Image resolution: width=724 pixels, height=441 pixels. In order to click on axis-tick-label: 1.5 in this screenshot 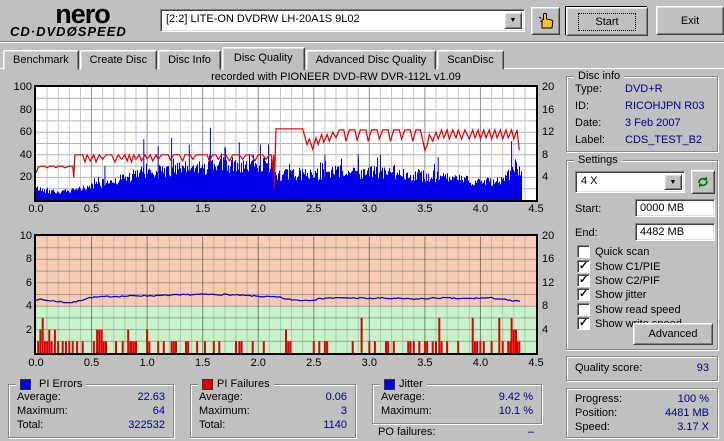, I will do `click(203, 209)`.